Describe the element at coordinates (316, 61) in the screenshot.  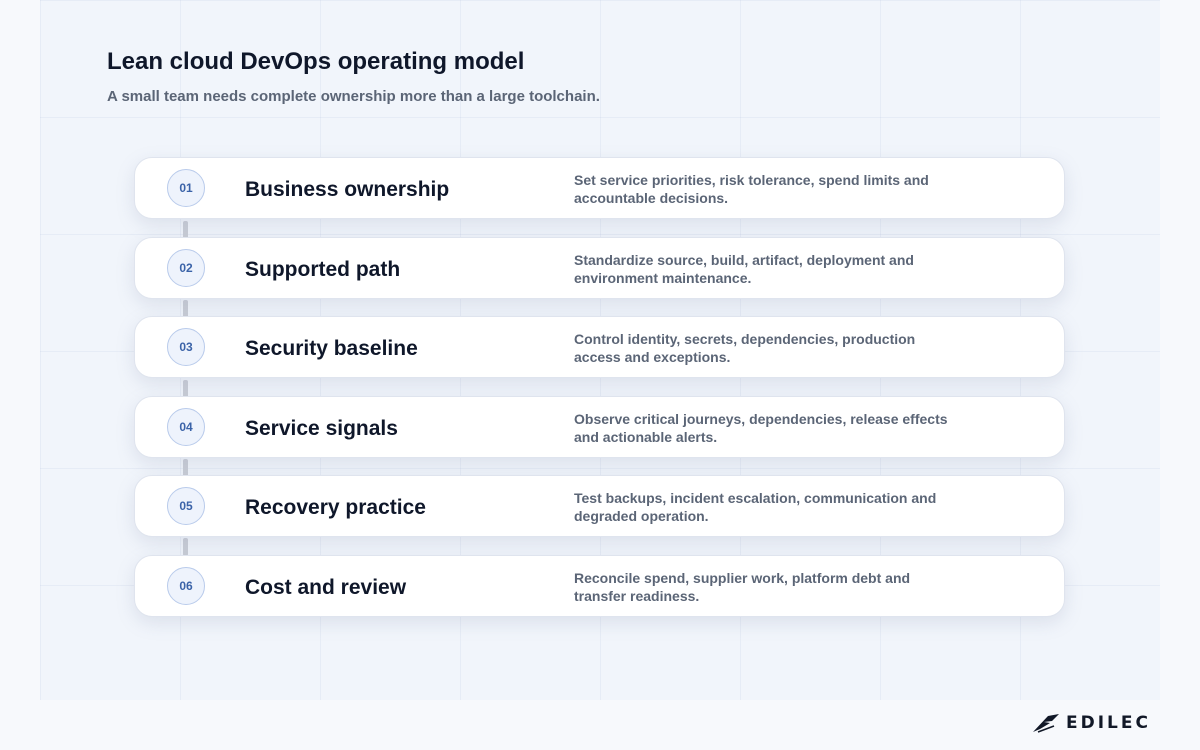
I see `page-title: Lean cloud DevOps operating model` at that location.